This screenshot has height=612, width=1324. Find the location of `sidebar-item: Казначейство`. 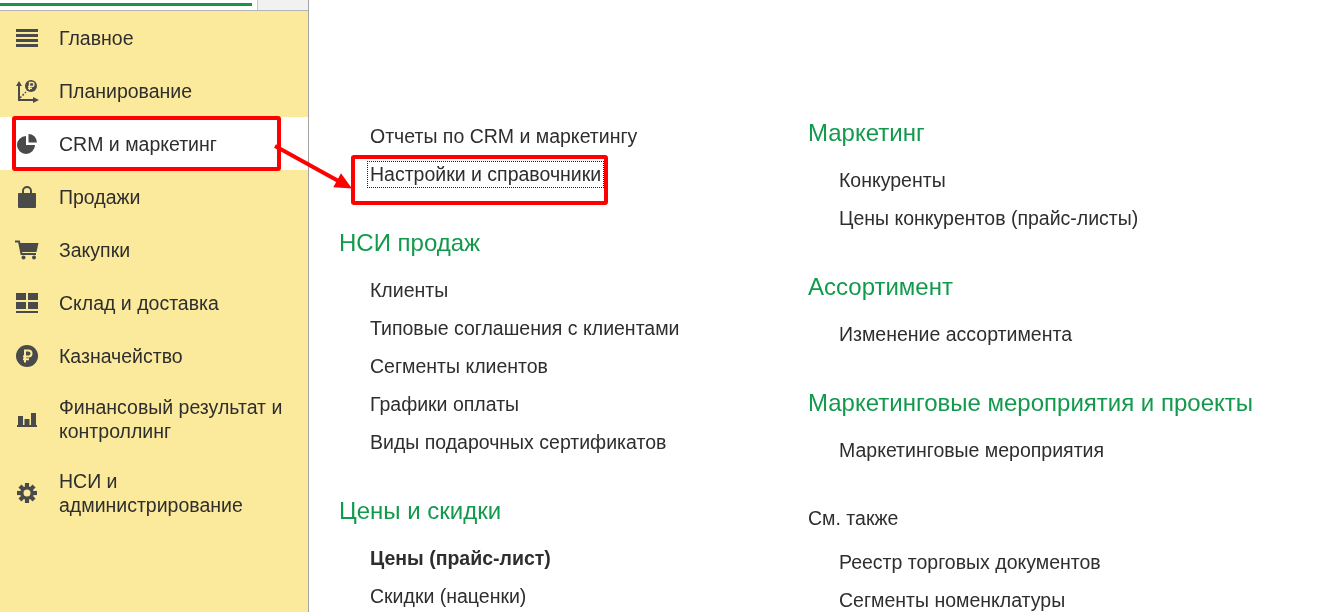

sidebar-item: Казначейство is located at coordinates (154, 355).